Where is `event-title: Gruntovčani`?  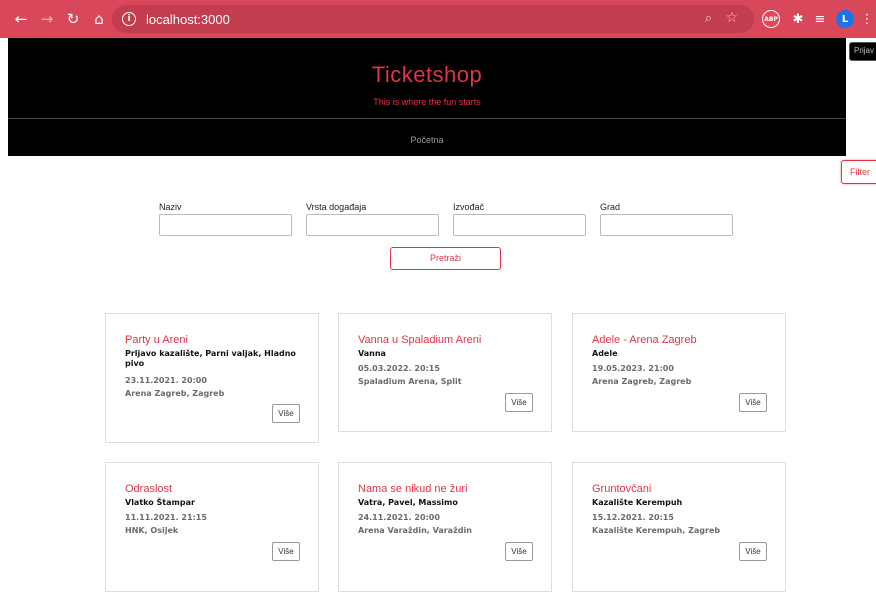 event-title: Gruntovčani is located at coordinates (682, 489).